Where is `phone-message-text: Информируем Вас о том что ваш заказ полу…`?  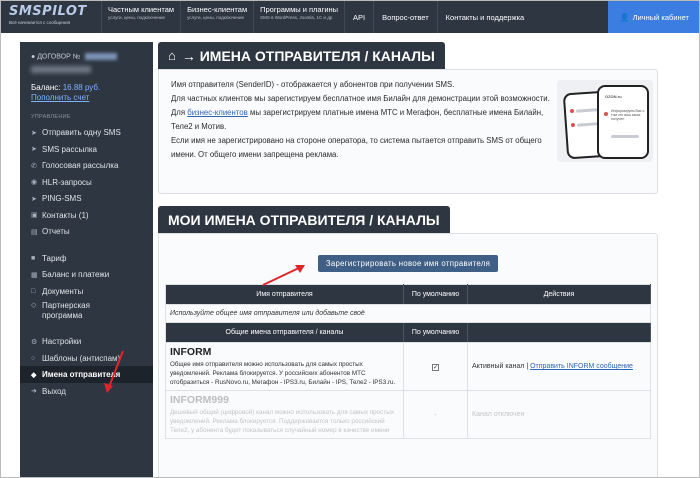
phone-message-text: Информируем Вас о том что ваш заказ полу… is located at coordinates (628, 115).